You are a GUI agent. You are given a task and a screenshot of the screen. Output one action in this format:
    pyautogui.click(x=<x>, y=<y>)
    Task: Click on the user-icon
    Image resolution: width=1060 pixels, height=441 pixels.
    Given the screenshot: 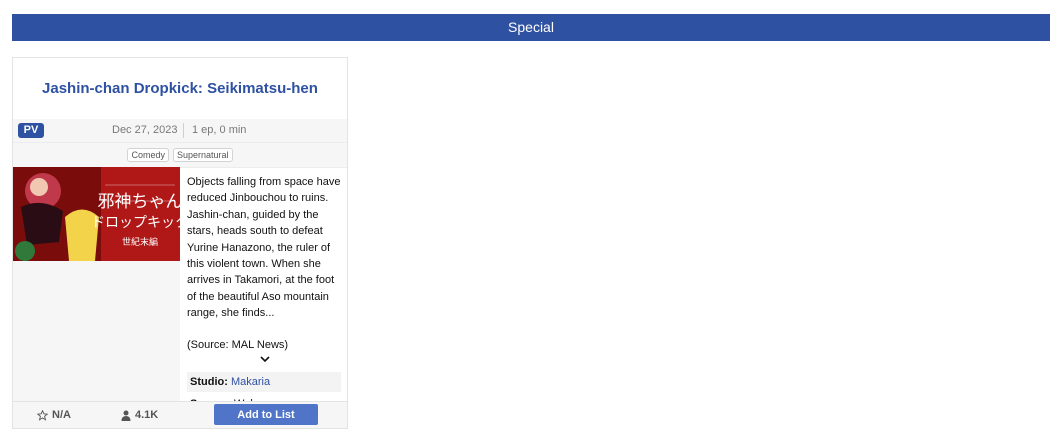 What is the action you would take?
    pyautogui.click(x=126, y=415)
    